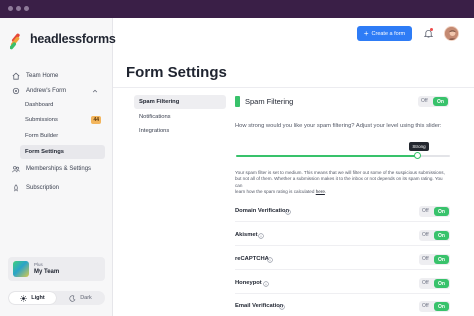 This screenshot has height=316, width=474. I want to click on option-row-recaptcha: reCAPTCHA Off On, so click(342, 260).